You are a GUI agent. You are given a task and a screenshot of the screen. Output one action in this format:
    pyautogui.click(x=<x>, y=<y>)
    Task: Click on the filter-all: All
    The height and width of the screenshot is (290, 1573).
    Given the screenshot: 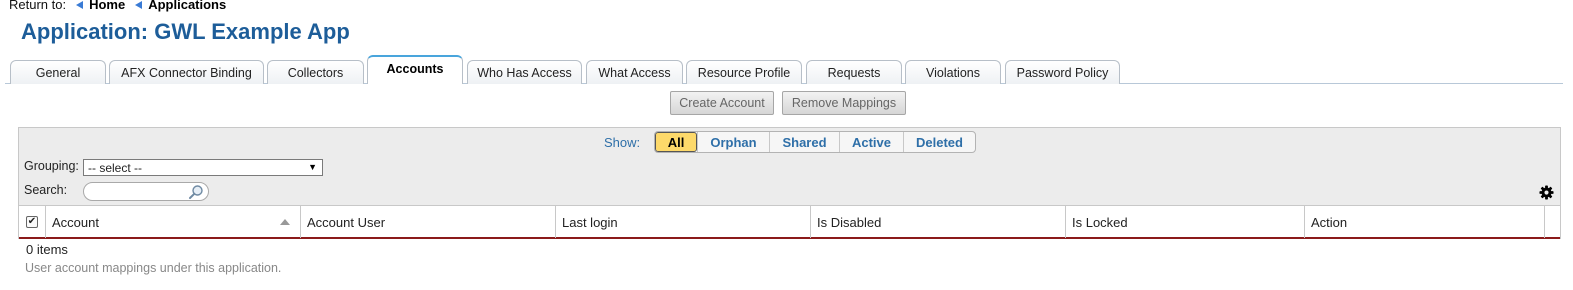 What is the action you would take?
    pyautogui.click(x=676, y=142)
    